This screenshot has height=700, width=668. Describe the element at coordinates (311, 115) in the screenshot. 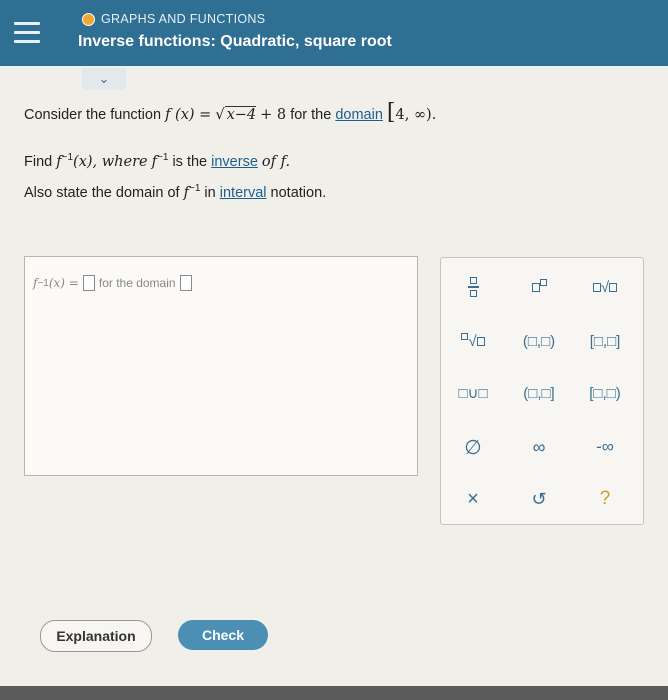

I see `for-the-text: for the` at that location.